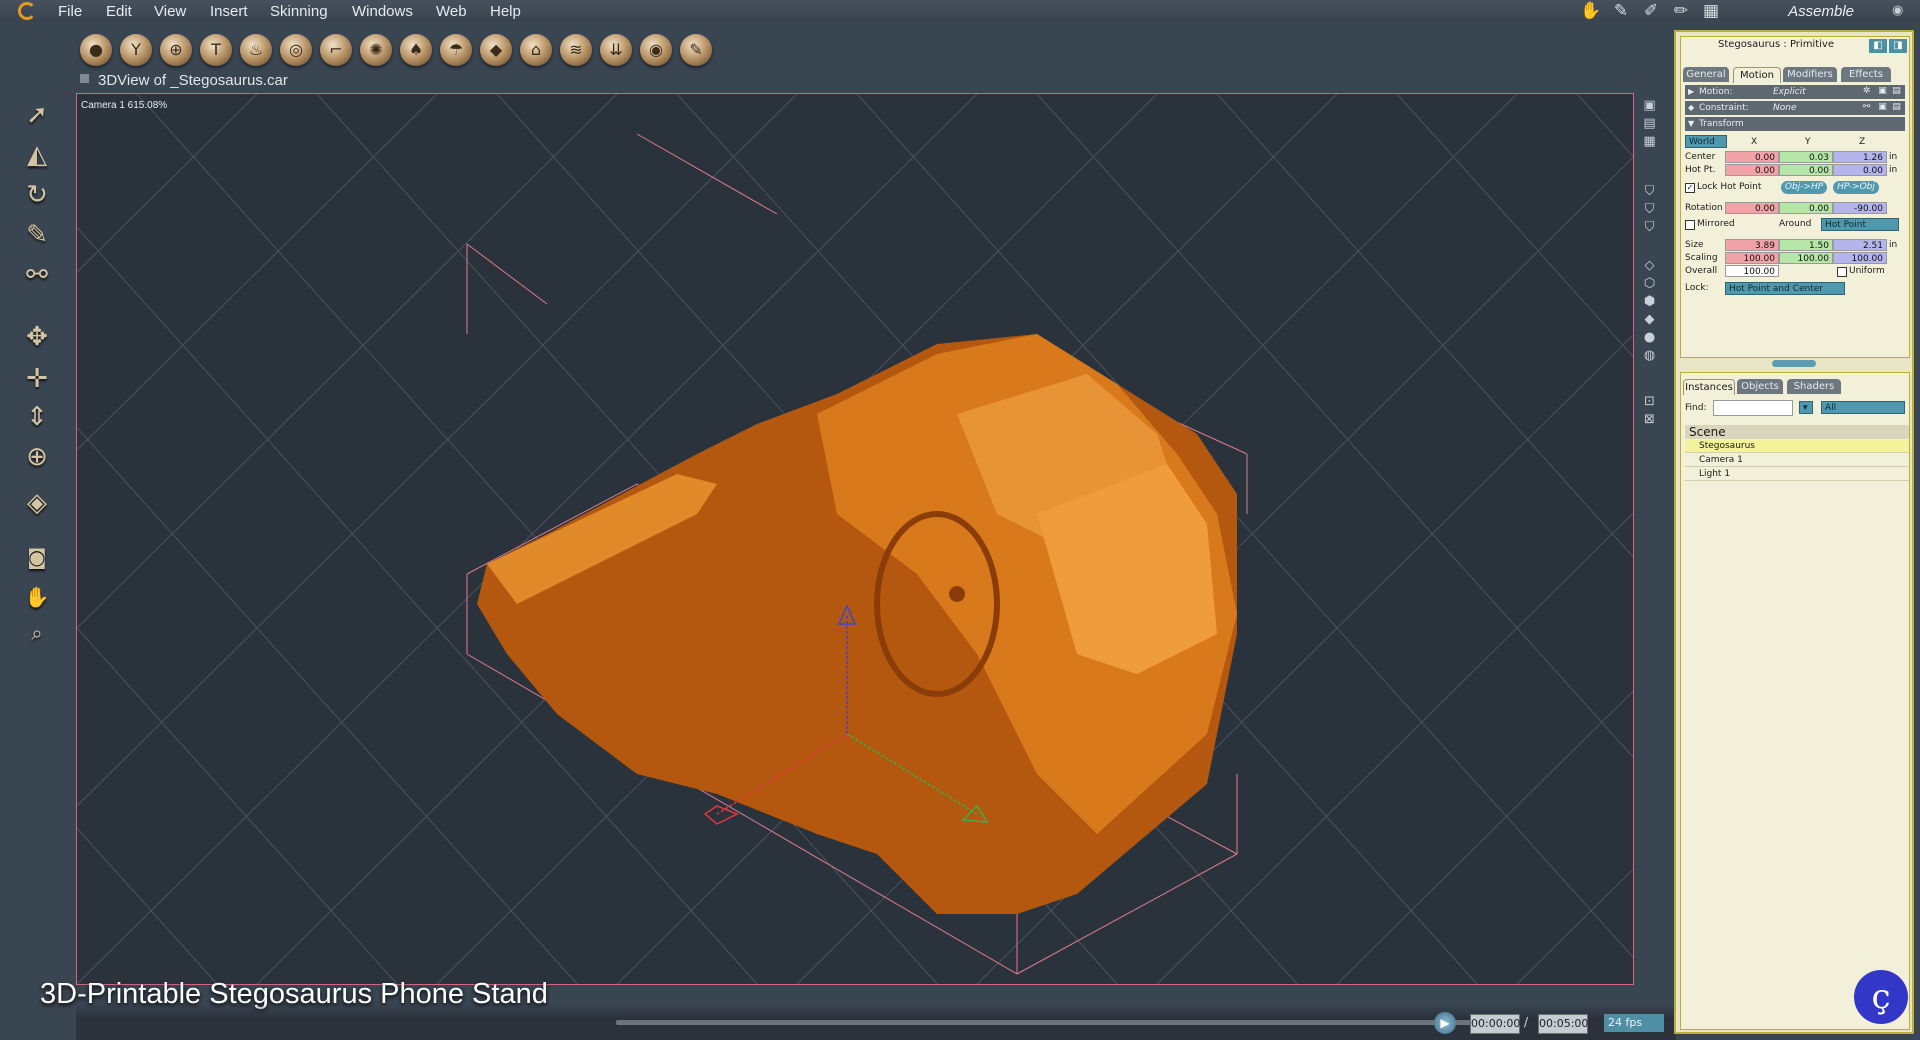 The width and height of the screenshot is (1920, 1040). What do you see at coordinates (299, 11) in the screenshot?
I see `menu-skinning: Skinning` at bounding box center [299, 11].